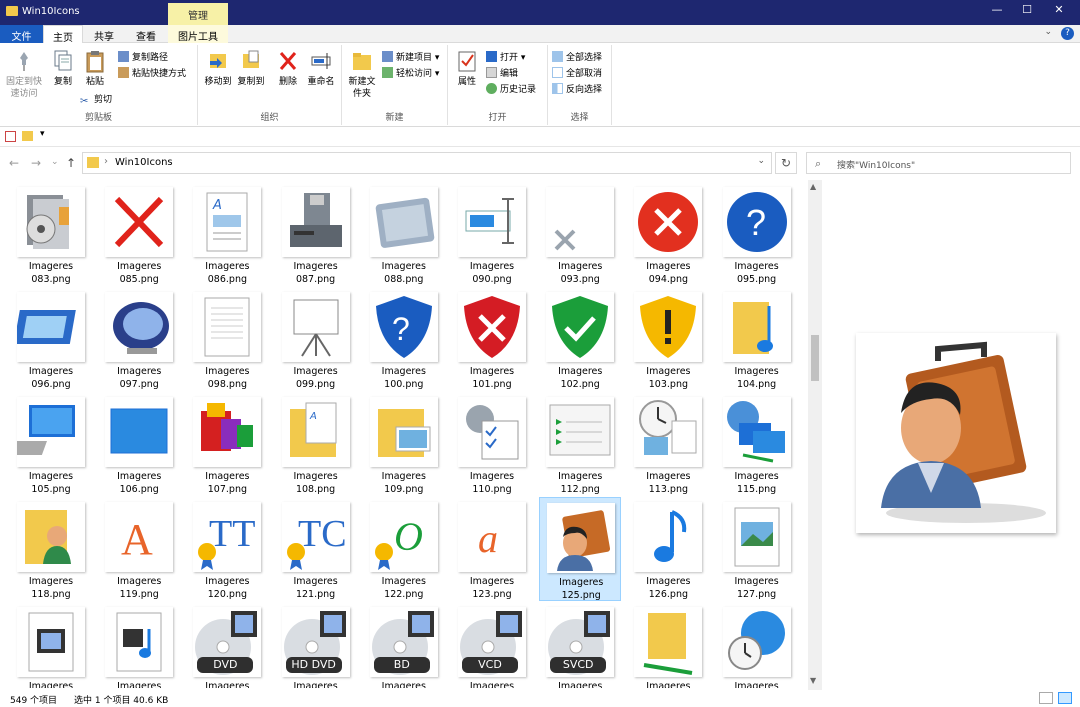  I want to click on file-item: Imageres 090.png, so click(492, 234).